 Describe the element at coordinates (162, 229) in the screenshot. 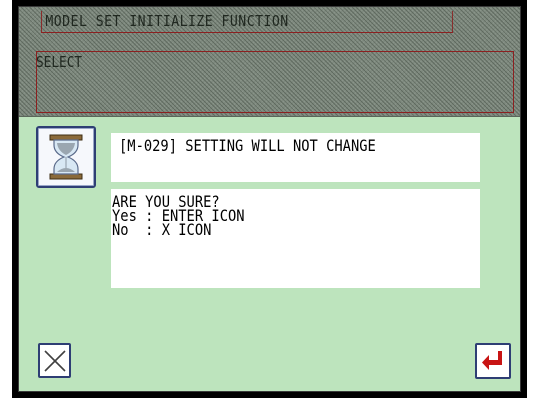

I see `confirm-no-hint: No : X ICON` at that location.